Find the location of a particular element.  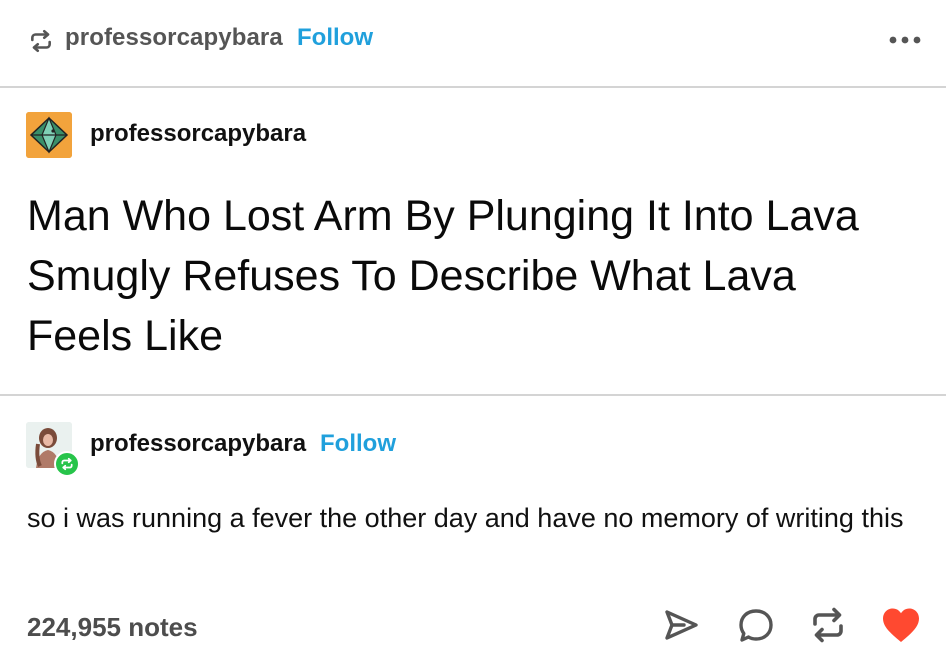

avatar is located at coordinates (49, 135).